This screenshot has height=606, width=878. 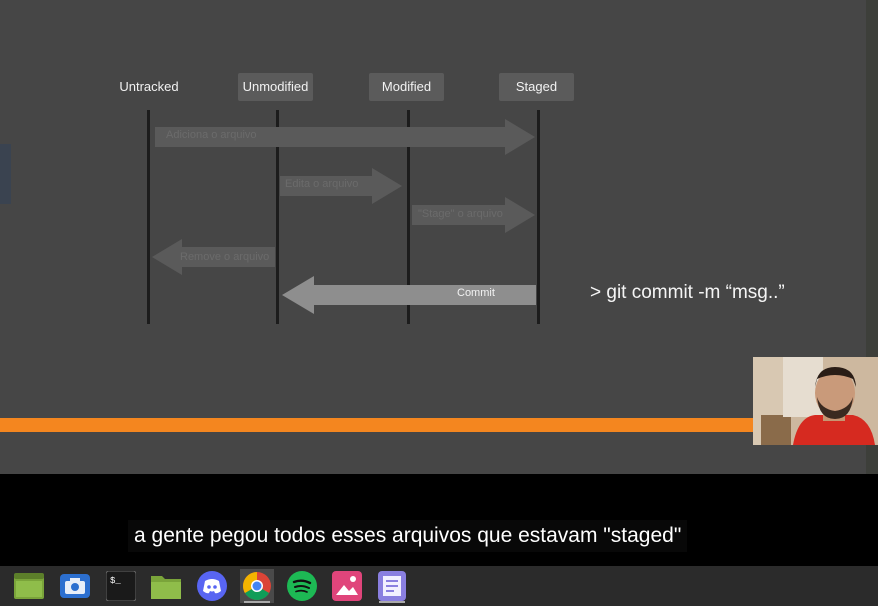 What do you see at coordinates (538, 217) in the screenshot?
I see `lifeline-staged` at bounding box center [538, 217].